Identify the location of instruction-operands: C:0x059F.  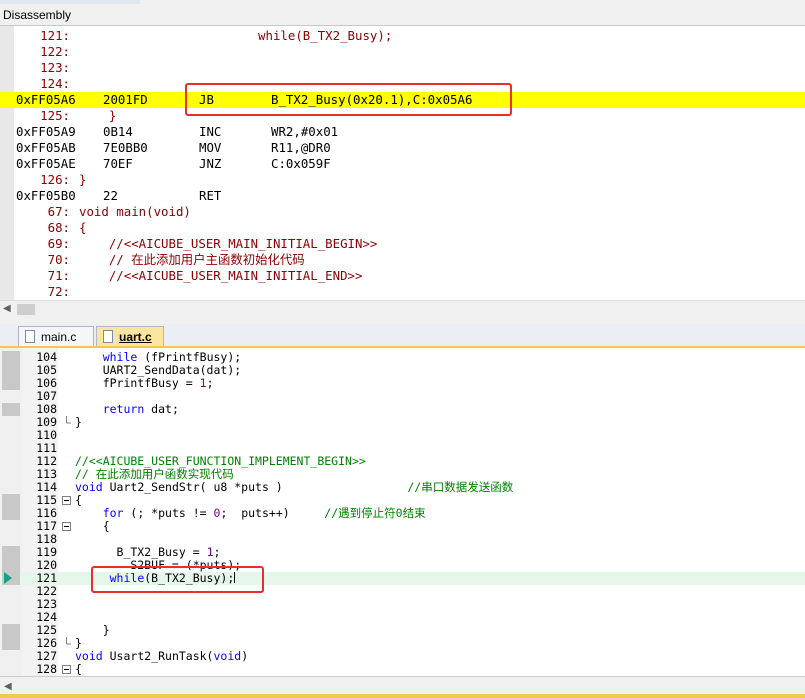
(301, 163).